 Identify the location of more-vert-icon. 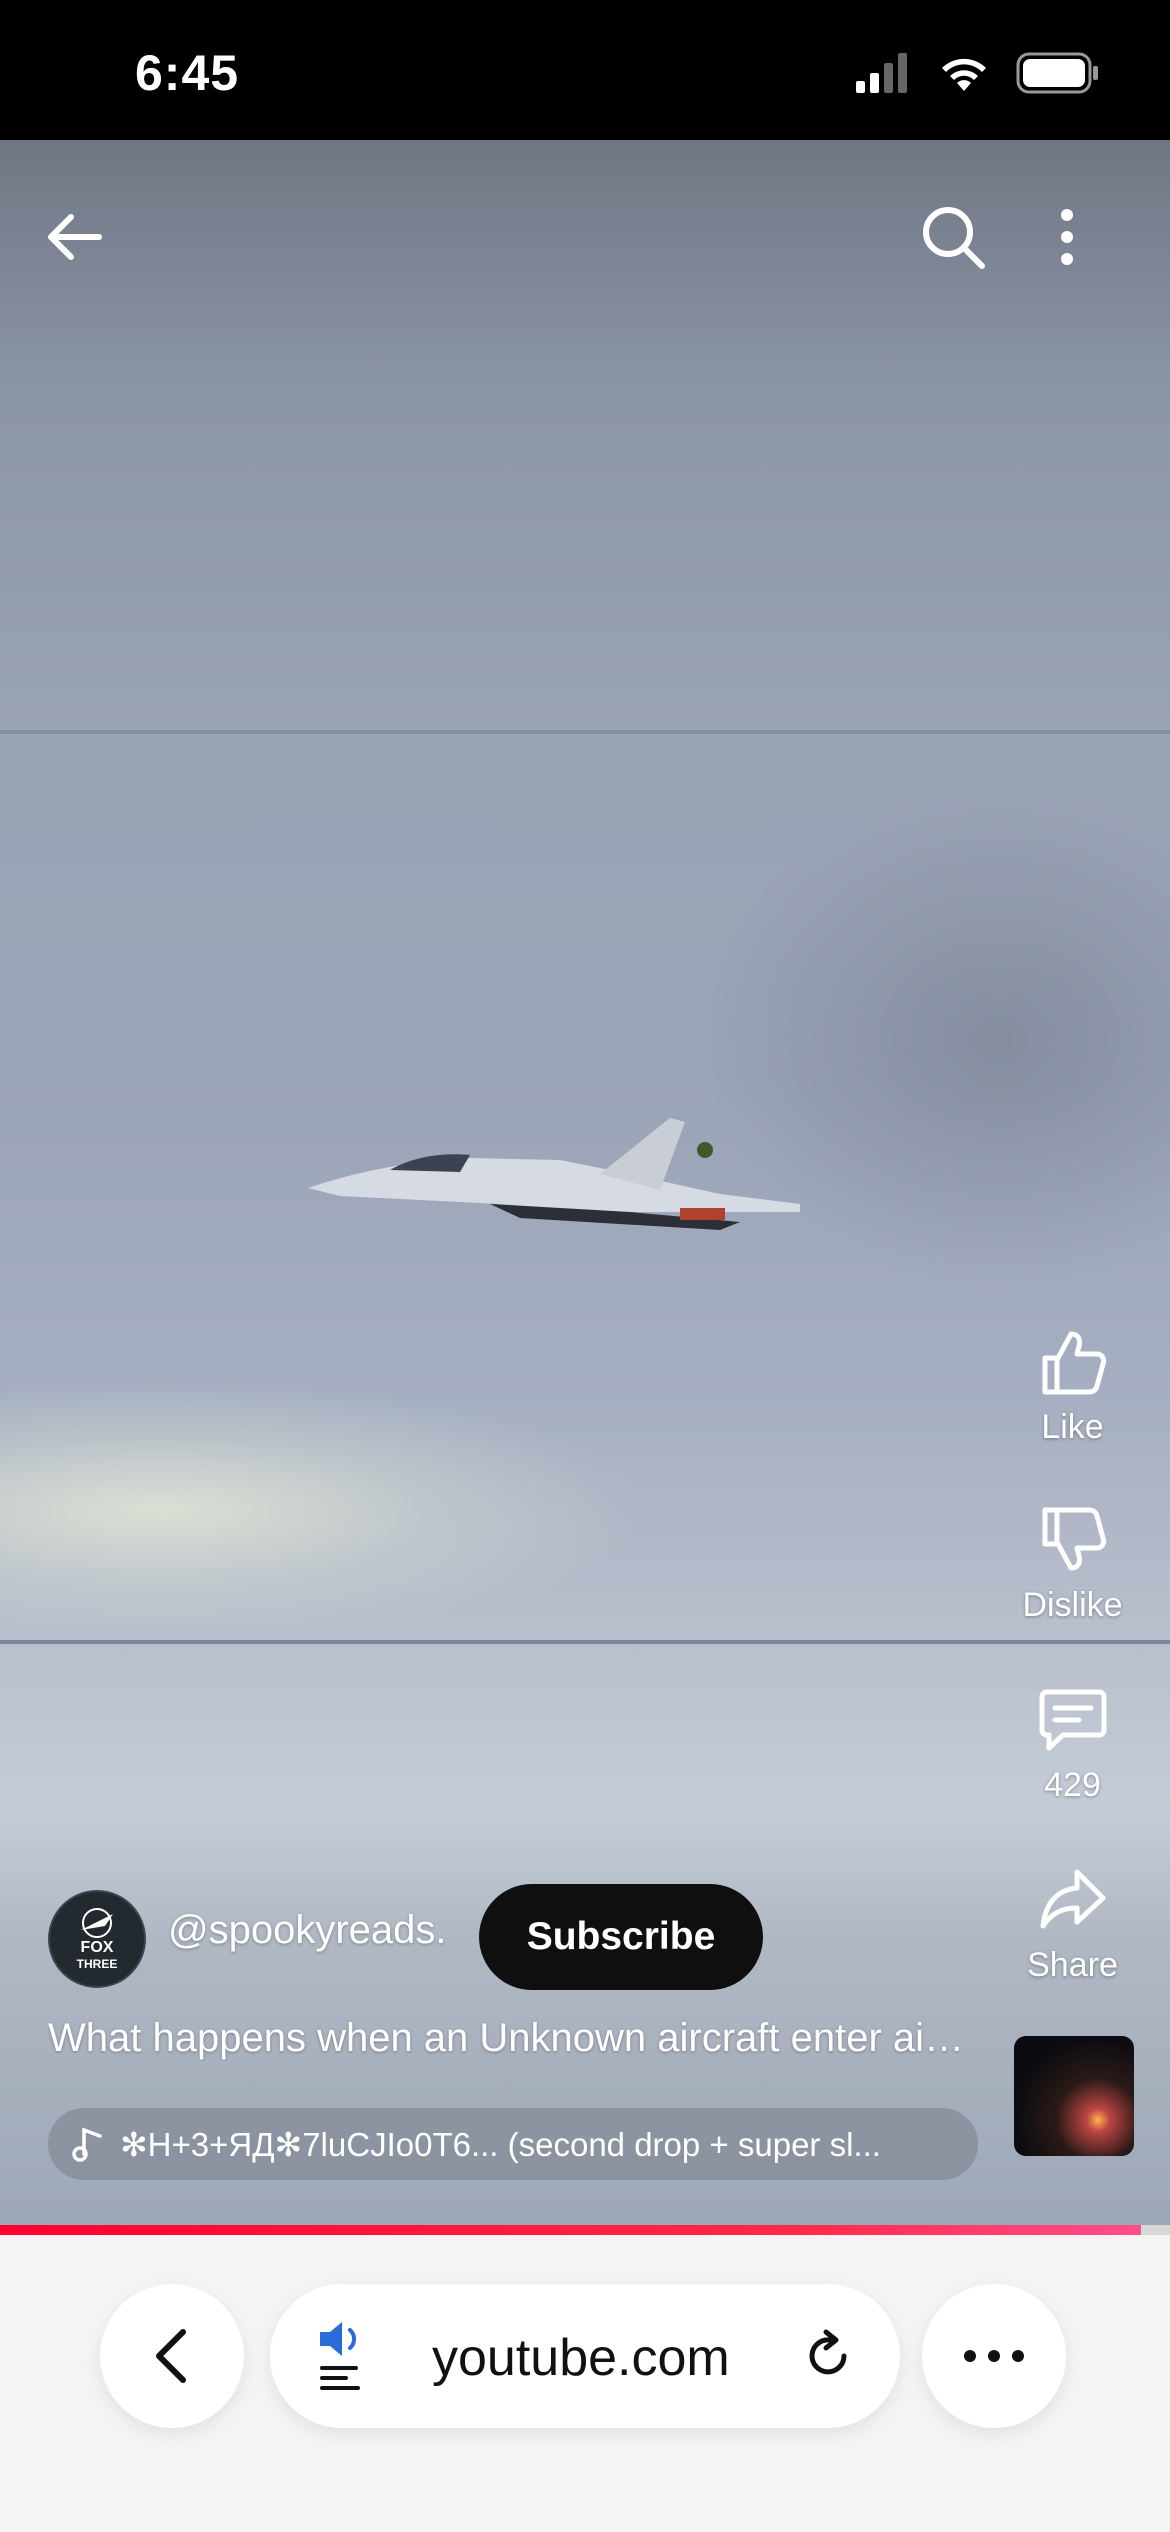
(1067, 237).